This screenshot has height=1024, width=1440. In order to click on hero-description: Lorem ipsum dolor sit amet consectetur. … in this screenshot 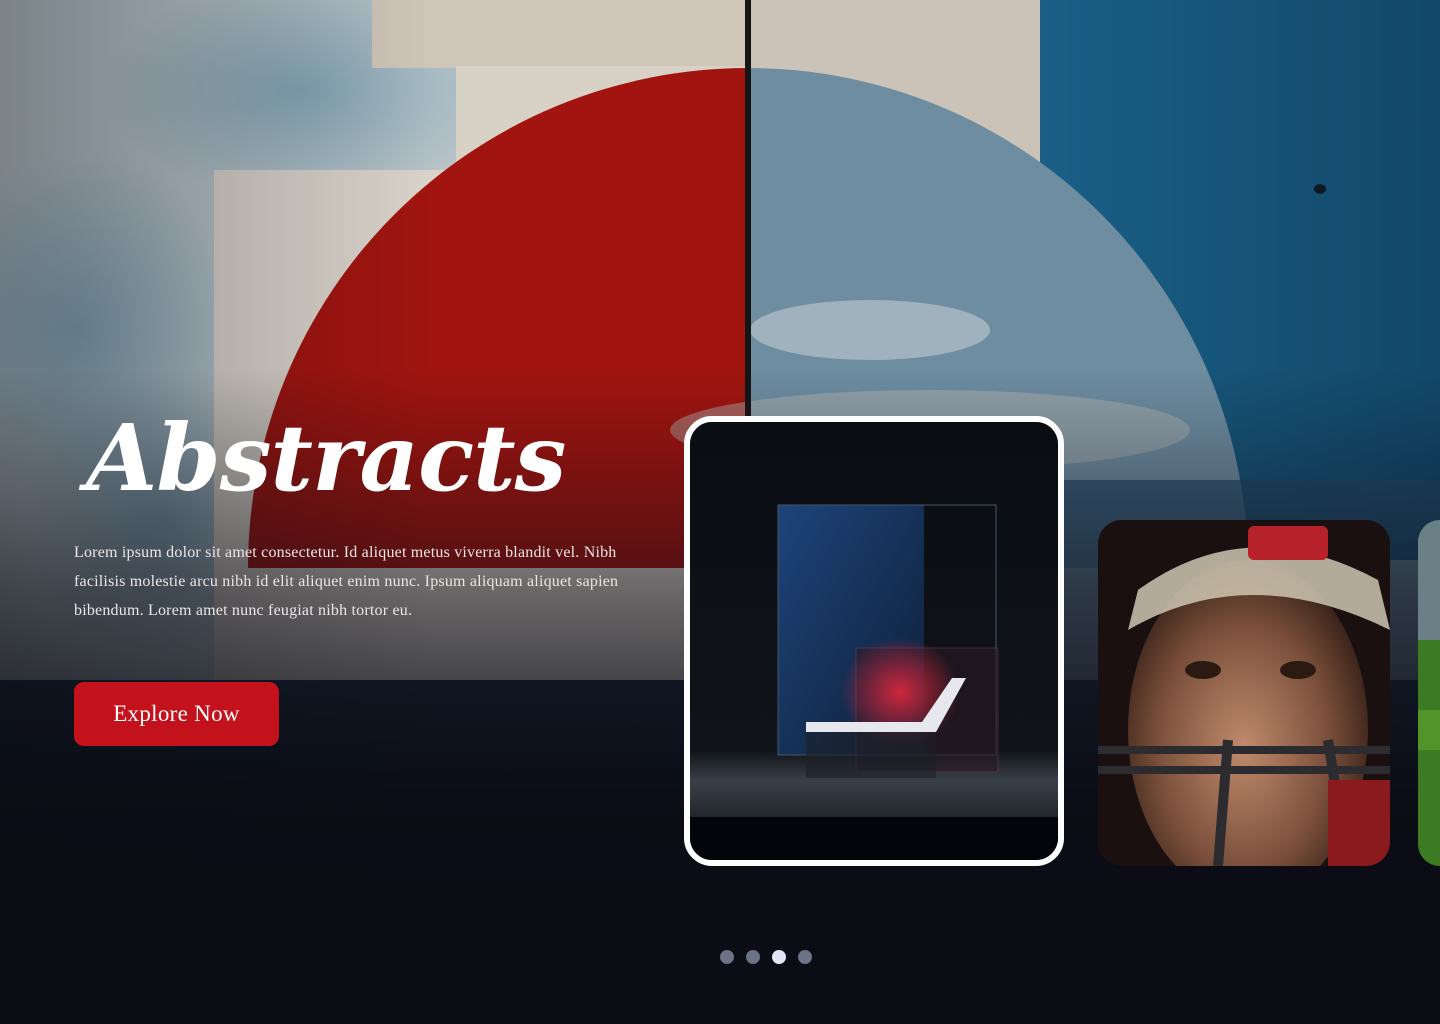, I will do `click(346, 581)`.